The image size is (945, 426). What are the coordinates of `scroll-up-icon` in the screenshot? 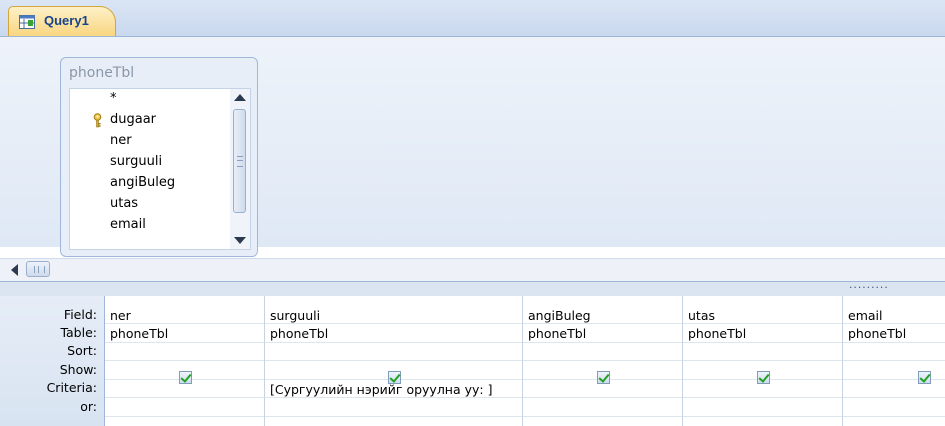 It's located at (240, 97).